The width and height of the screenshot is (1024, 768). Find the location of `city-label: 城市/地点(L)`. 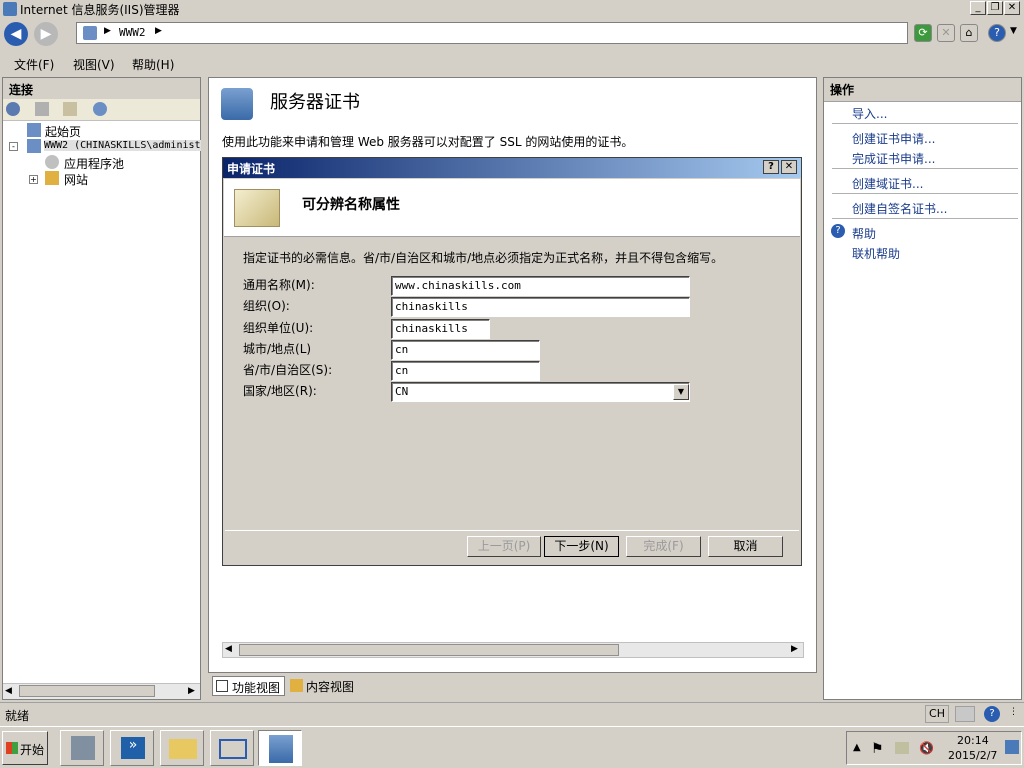

city-label: 城市/地点(L) is located at coordinates (277, 349).